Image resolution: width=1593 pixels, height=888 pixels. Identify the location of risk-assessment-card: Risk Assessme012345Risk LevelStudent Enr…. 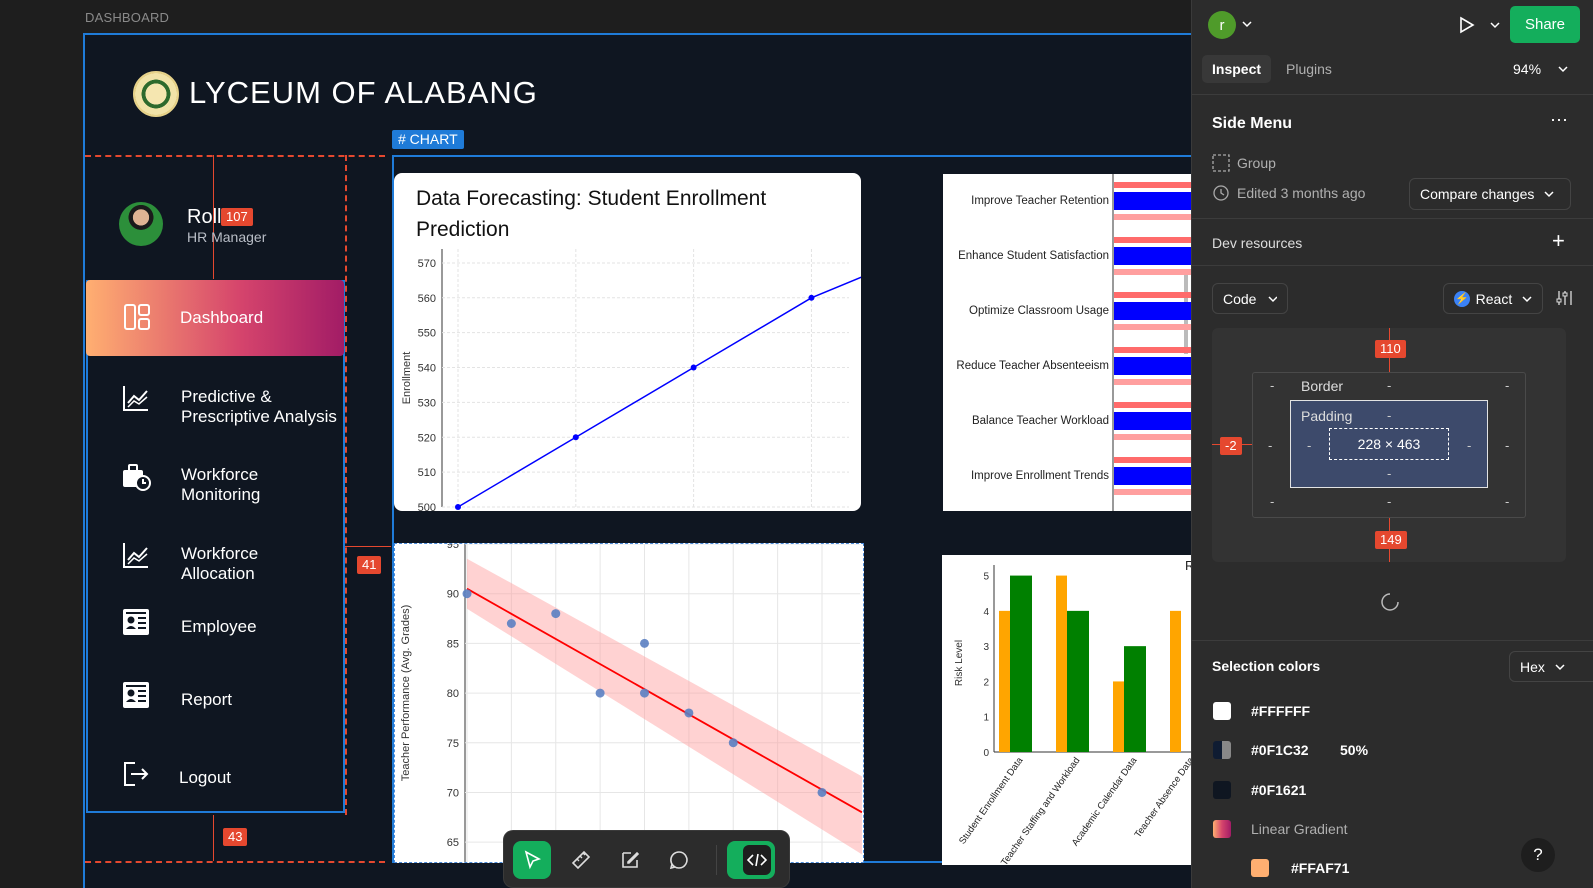
(1075, 711).